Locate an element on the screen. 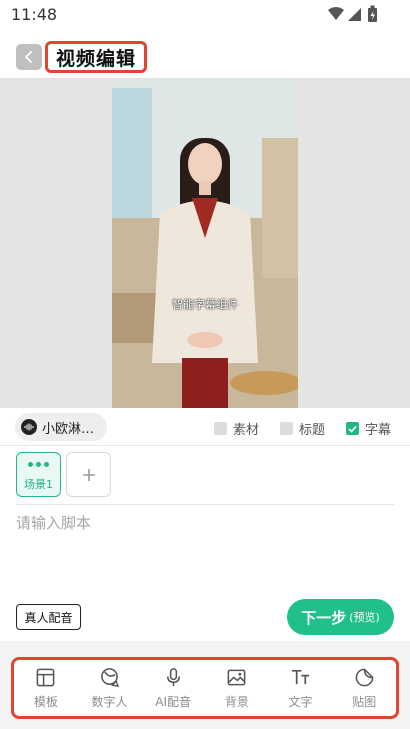  subtitle-text: 智能字幕组件 is located at coordinates (205, 304).